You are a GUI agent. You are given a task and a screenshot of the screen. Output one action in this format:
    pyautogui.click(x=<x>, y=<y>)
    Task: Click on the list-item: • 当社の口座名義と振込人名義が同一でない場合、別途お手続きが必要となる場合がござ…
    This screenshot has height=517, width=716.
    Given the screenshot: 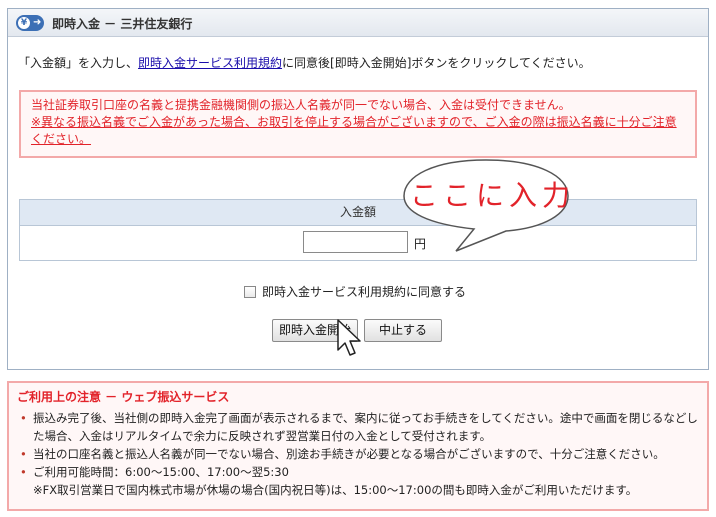 What is the action you would take?
    pyautogui.click(x=342, y=454)
    